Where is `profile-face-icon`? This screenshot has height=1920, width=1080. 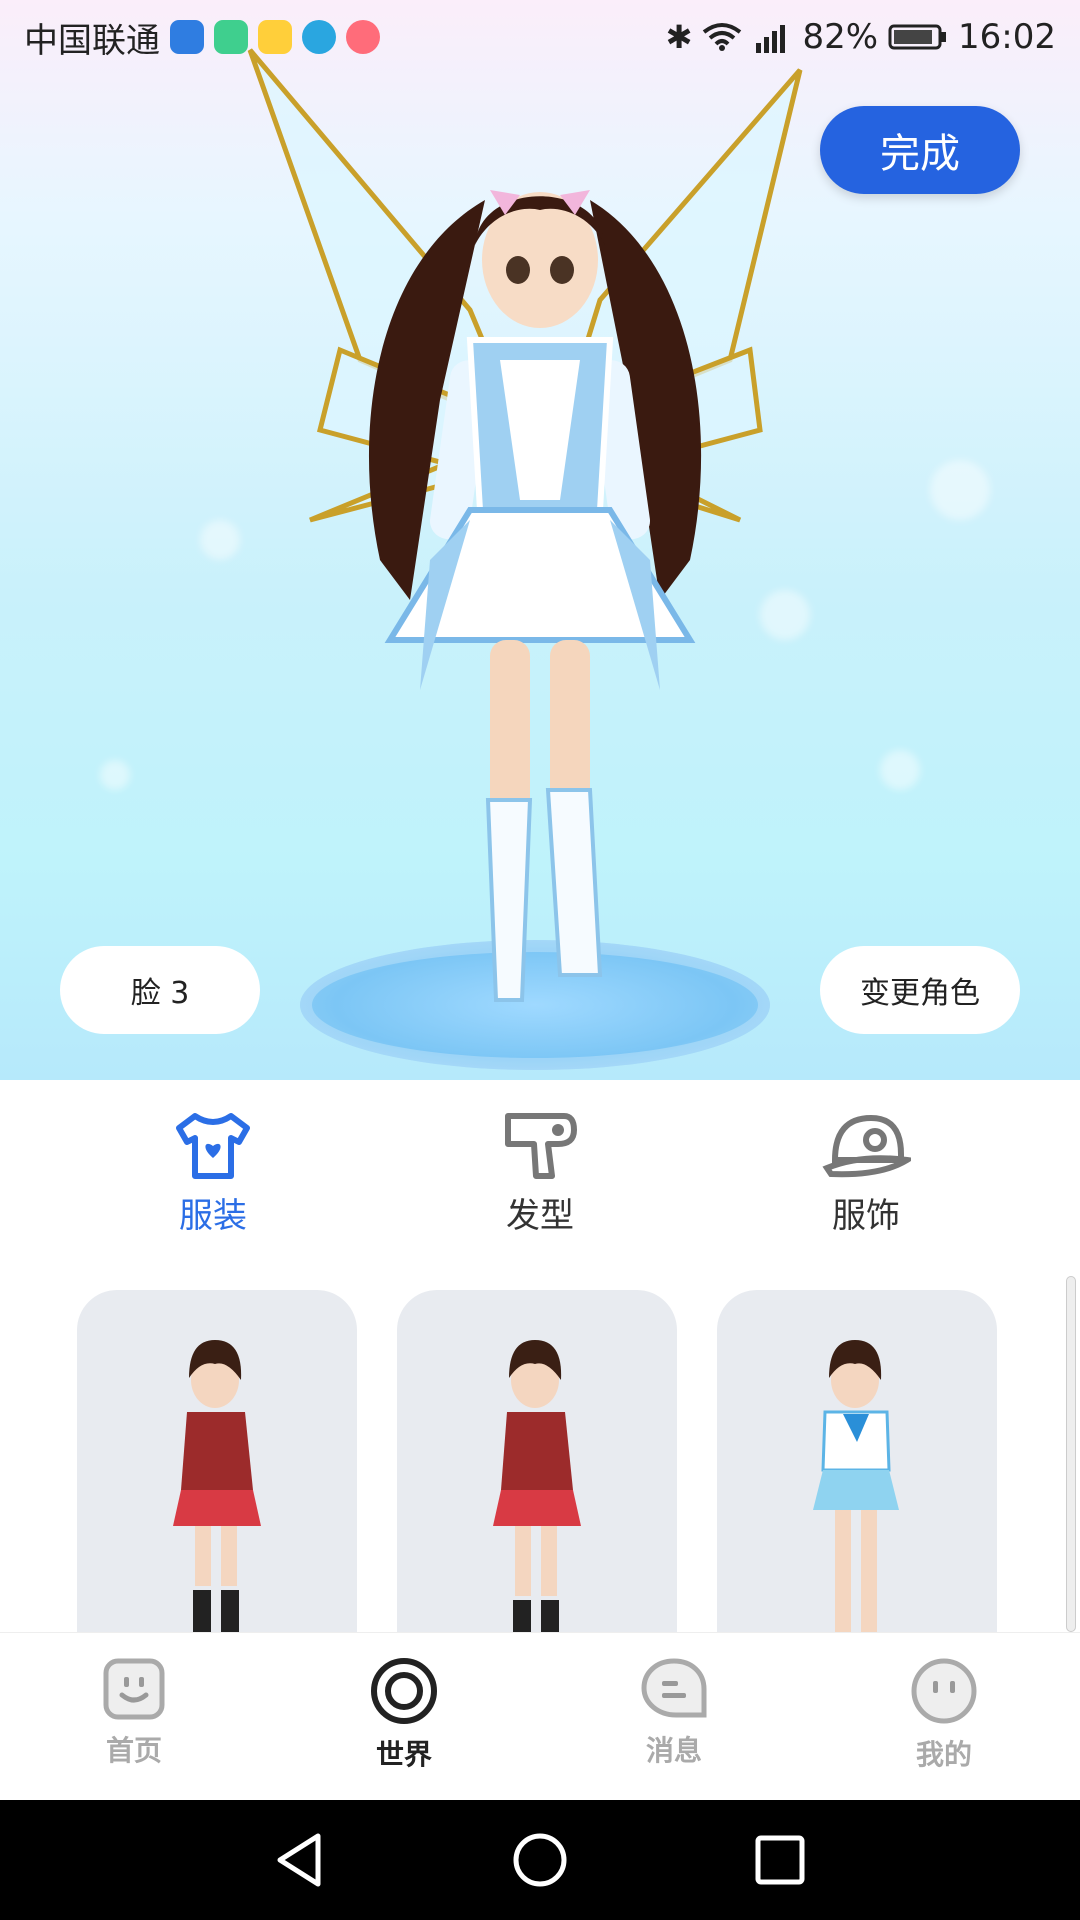 profile-face-icon is located at coordinates (944, 1691).